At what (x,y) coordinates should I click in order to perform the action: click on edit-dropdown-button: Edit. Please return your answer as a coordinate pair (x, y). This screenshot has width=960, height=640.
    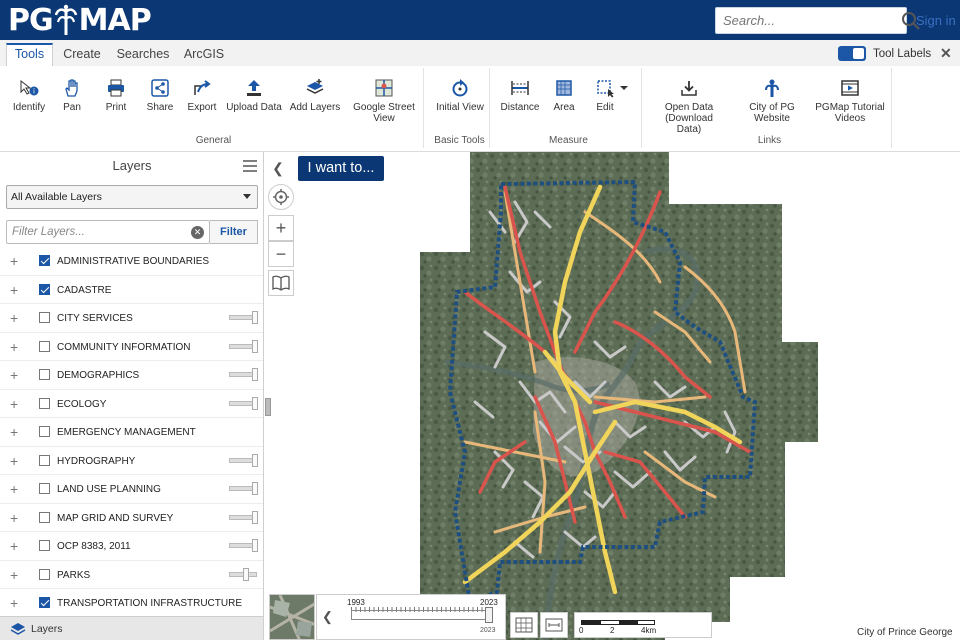
    Looking at the image, I should click on (612, 95).